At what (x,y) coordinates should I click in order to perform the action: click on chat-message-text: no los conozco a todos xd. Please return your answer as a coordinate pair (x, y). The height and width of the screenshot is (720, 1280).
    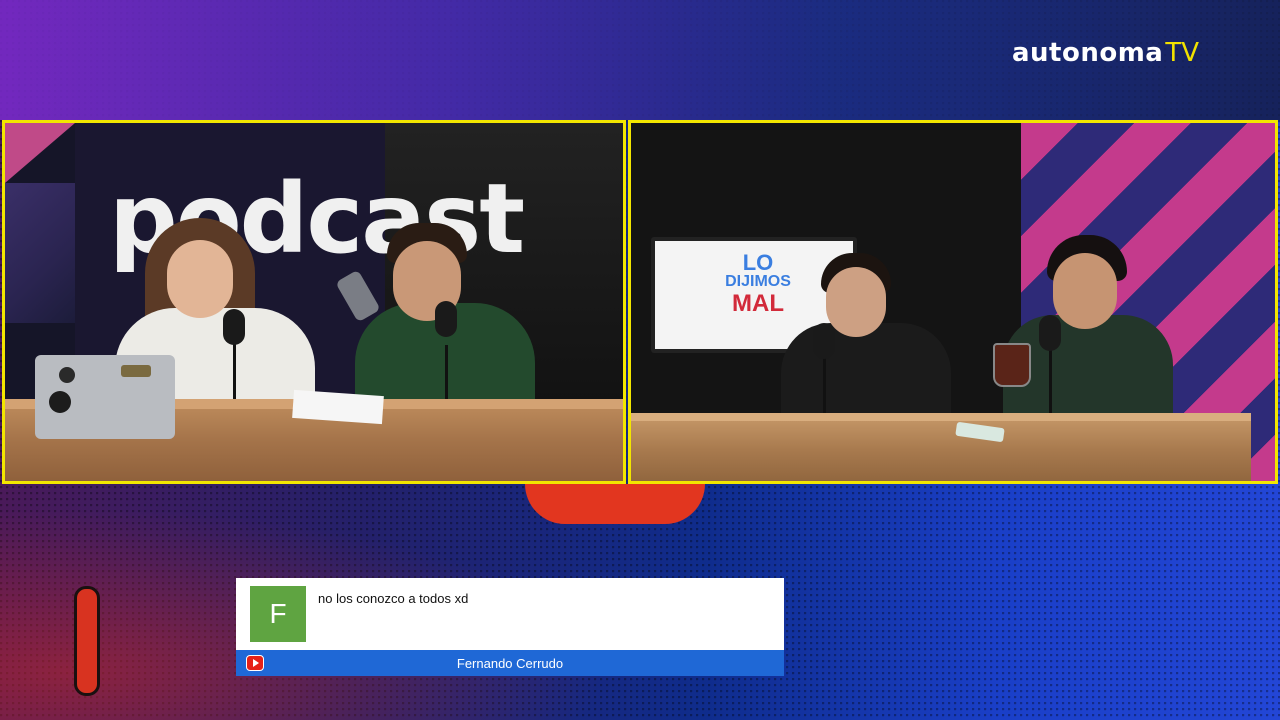
    Looking at the image, I should click on (393, 598).